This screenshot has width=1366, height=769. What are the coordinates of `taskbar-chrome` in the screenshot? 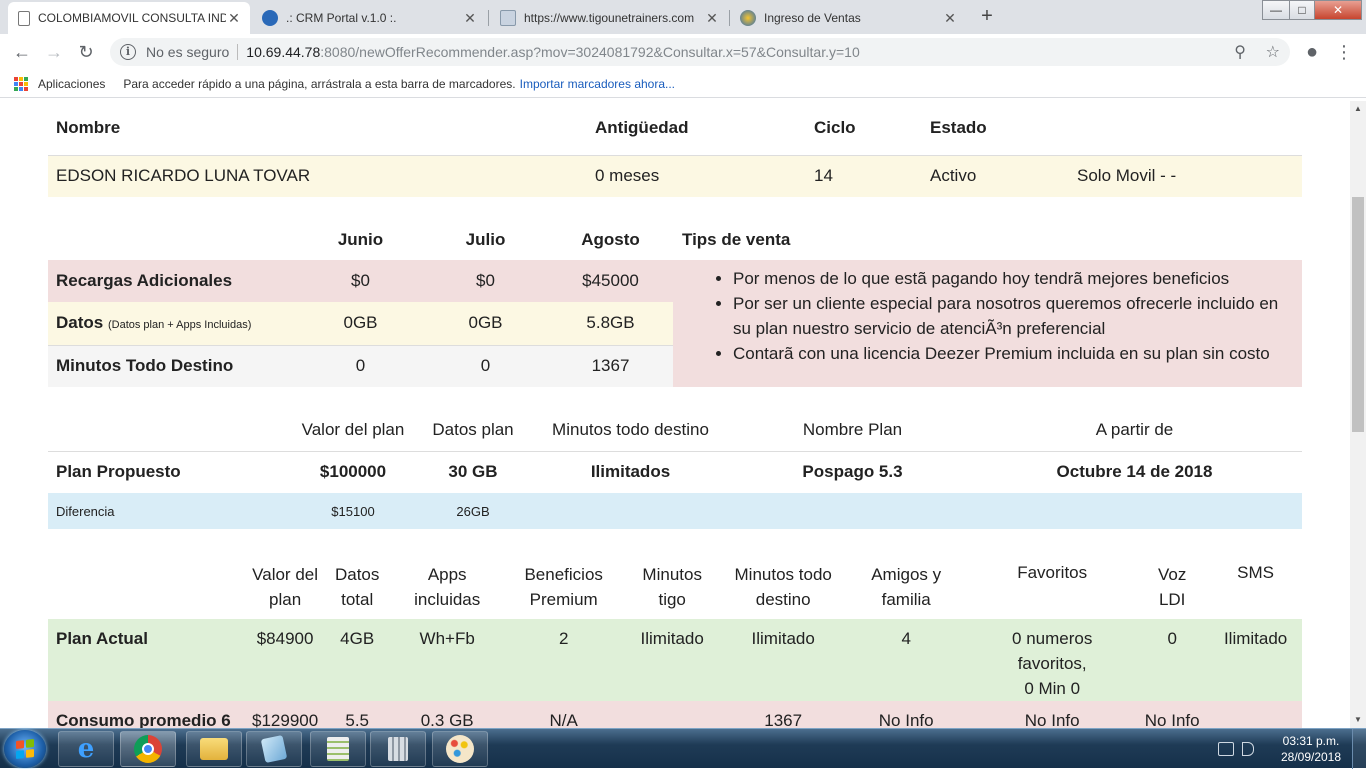 It's located at (148, 749).